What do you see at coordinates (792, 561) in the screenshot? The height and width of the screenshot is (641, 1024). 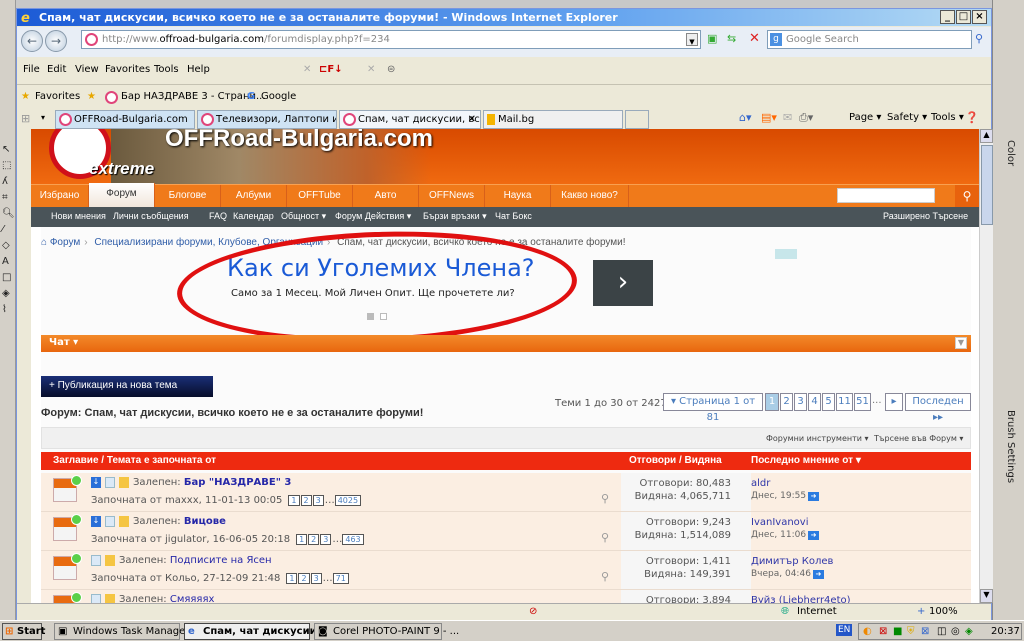 I see `last-post-user: Димитър Колев` at bounding box center [792, 561].